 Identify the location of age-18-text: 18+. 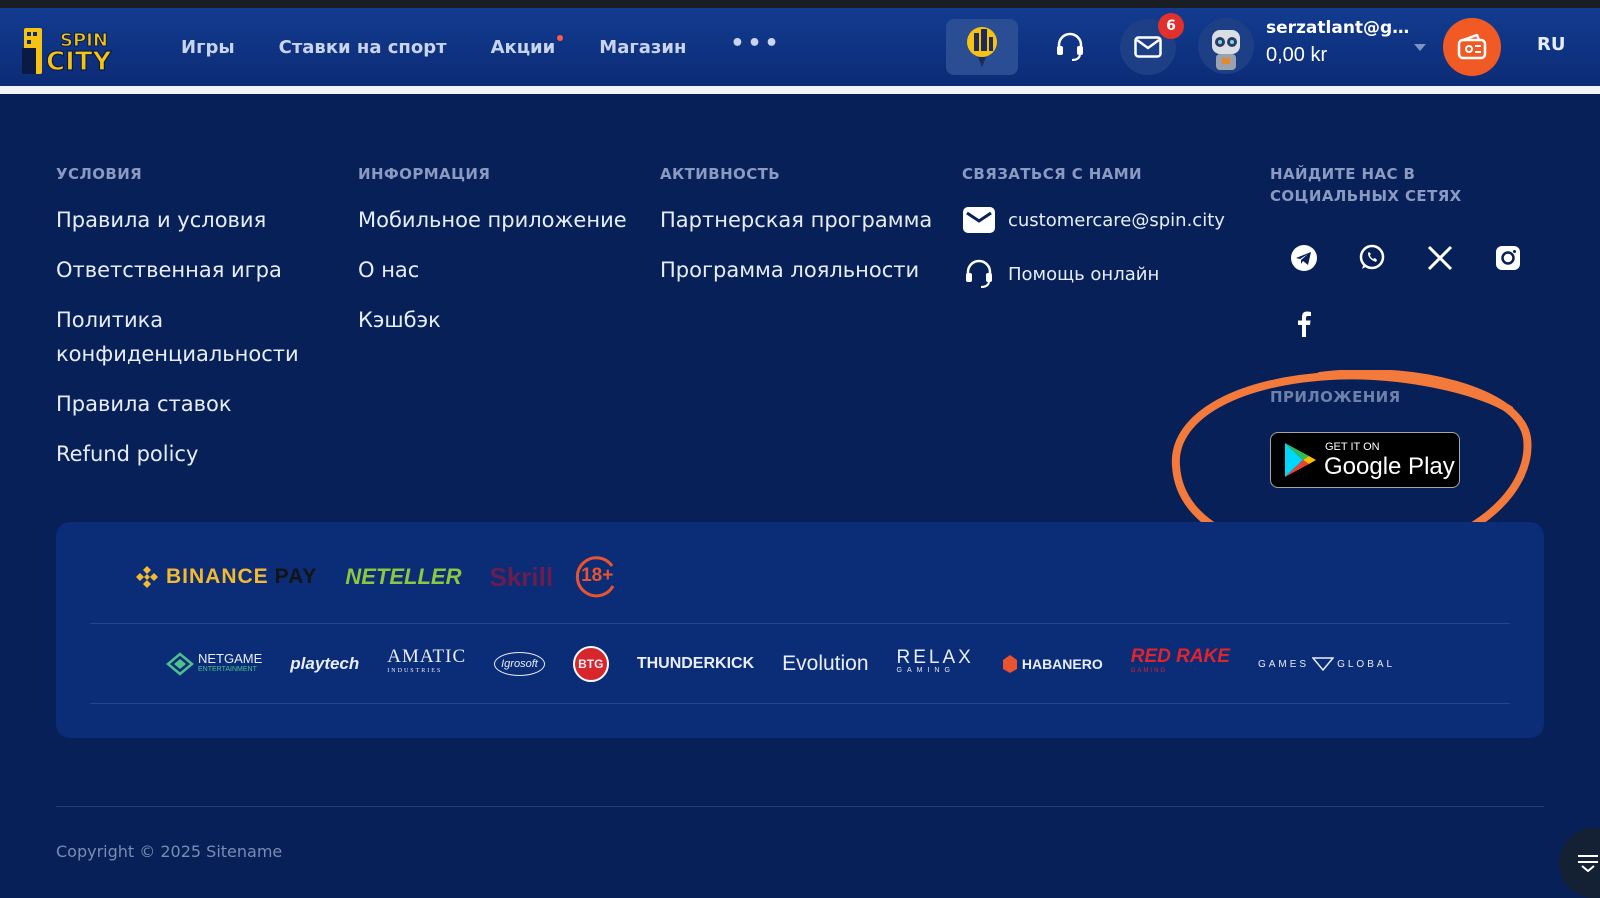
(597, 575).